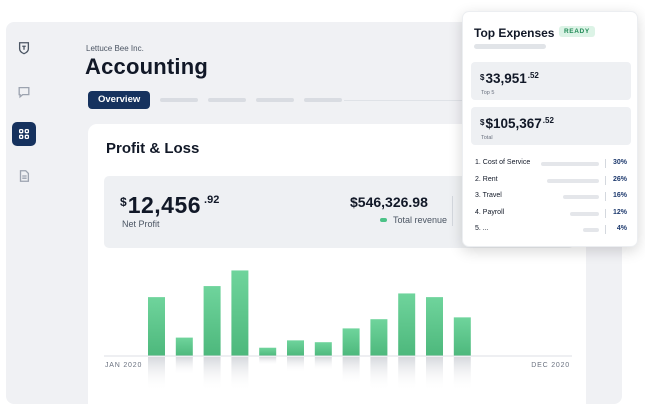  Describe the element at coordinates (212, 200) in the screenshot. I see `net-profit-decimal: .92` at that location.